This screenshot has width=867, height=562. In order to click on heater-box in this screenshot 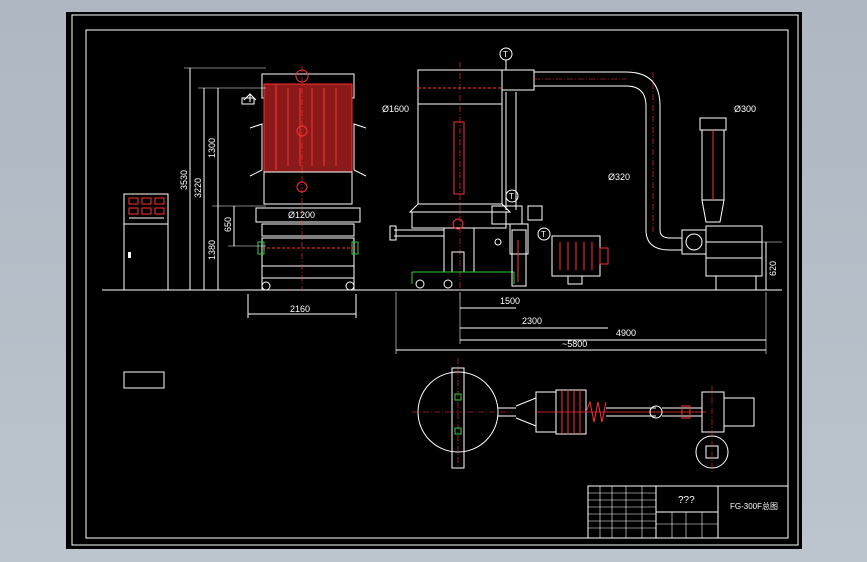, I will do `click(580, 260)`.